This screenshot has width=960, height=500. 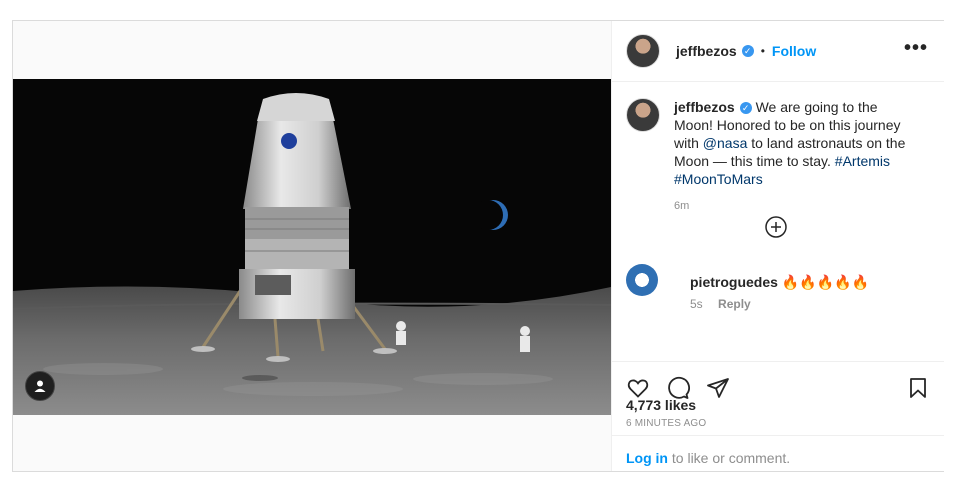 What do you see at coordinates (718, 179) in the screenshot?
I see `hashtag-moontomars: #MoonToMars` at bounding box center [718, 179].